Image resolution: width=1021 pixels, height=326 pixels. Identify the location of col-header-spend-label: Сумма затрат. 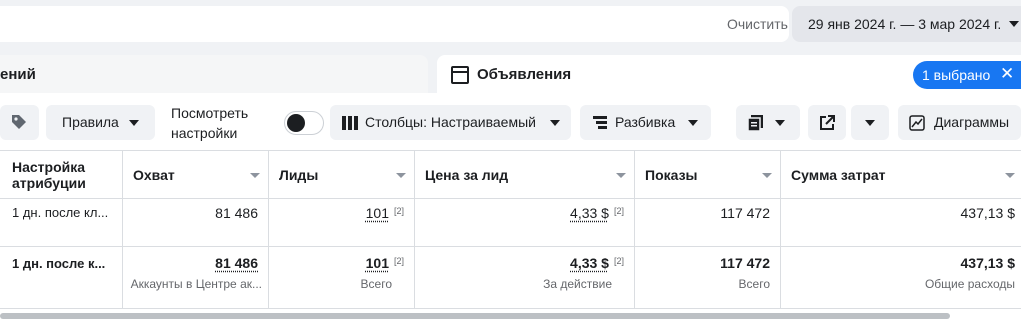
(838, 175).